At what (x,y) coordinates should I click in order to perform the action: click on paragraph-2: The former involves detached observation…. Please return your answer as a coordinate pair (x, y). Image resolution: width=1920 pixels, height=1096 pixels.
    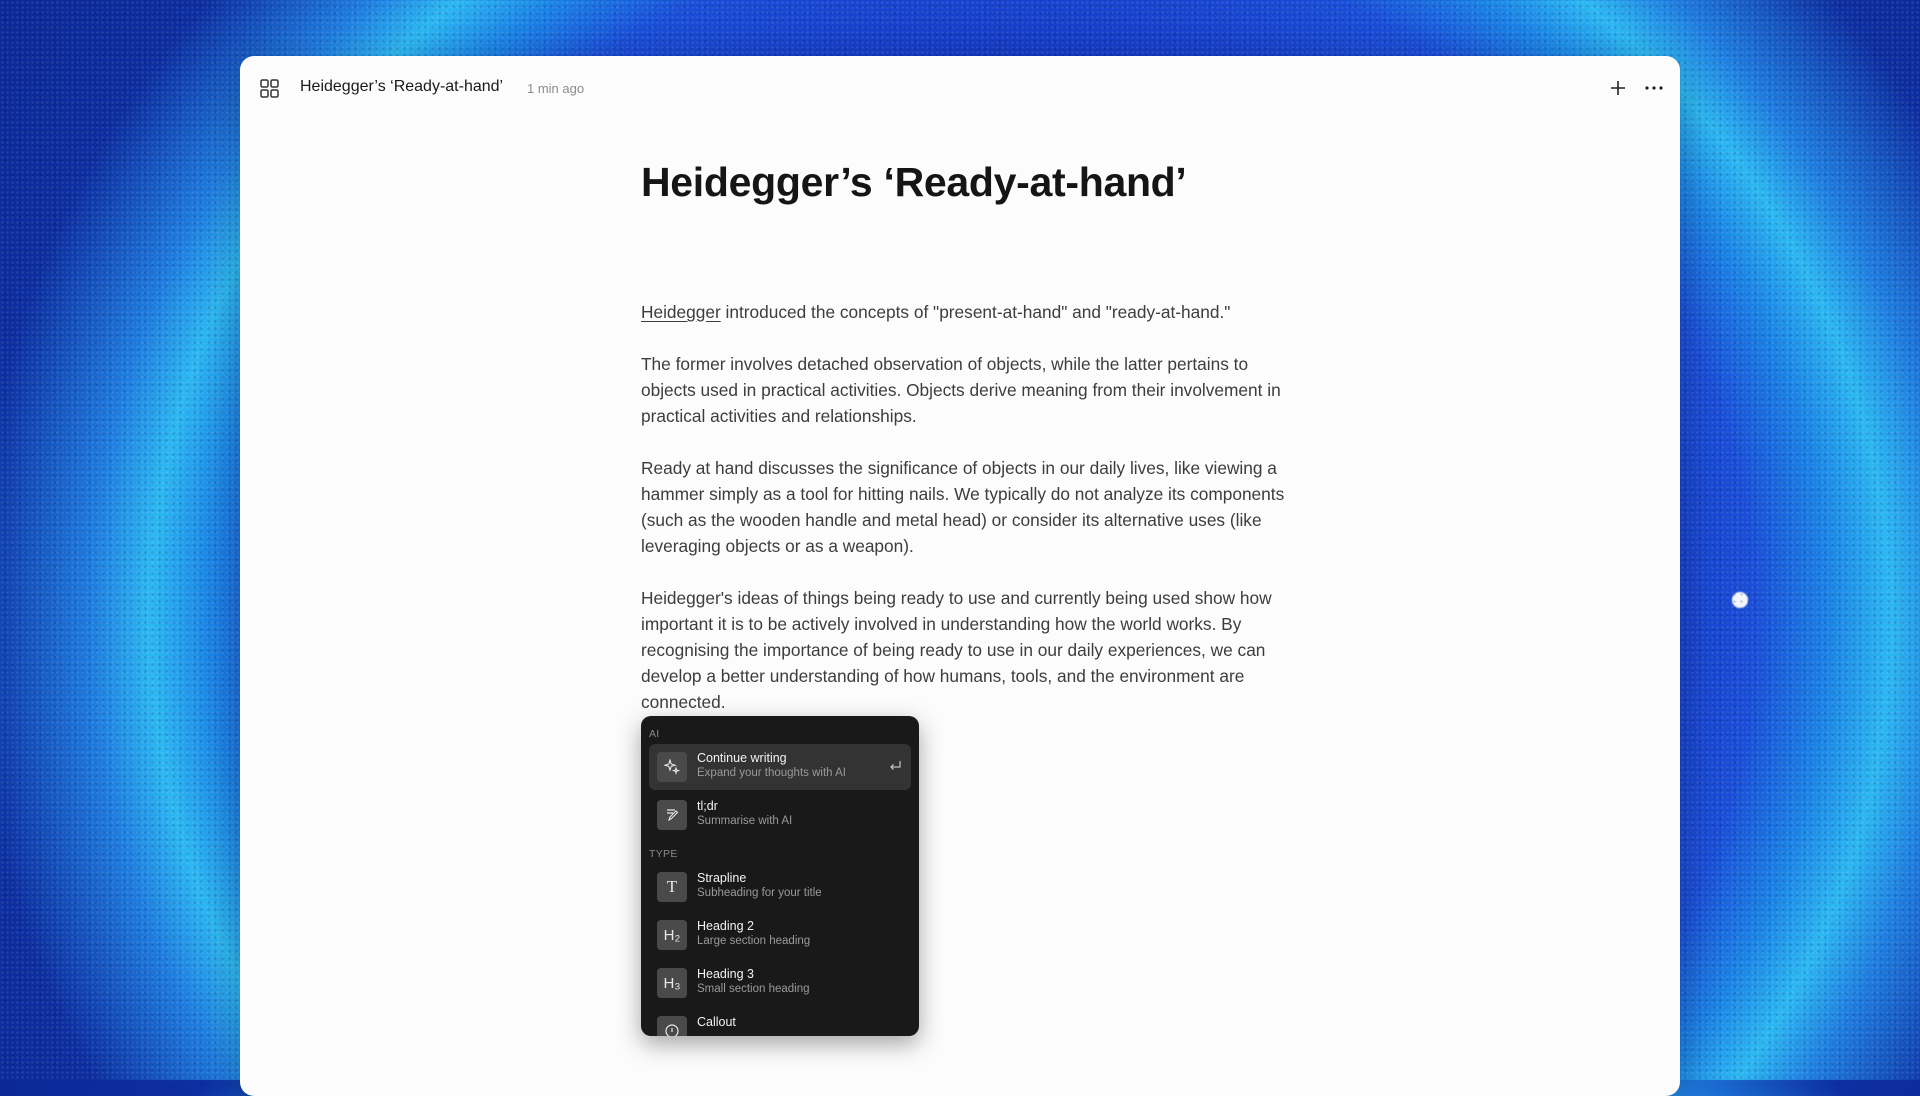
    Looking at the image, I should click on (971, 390).